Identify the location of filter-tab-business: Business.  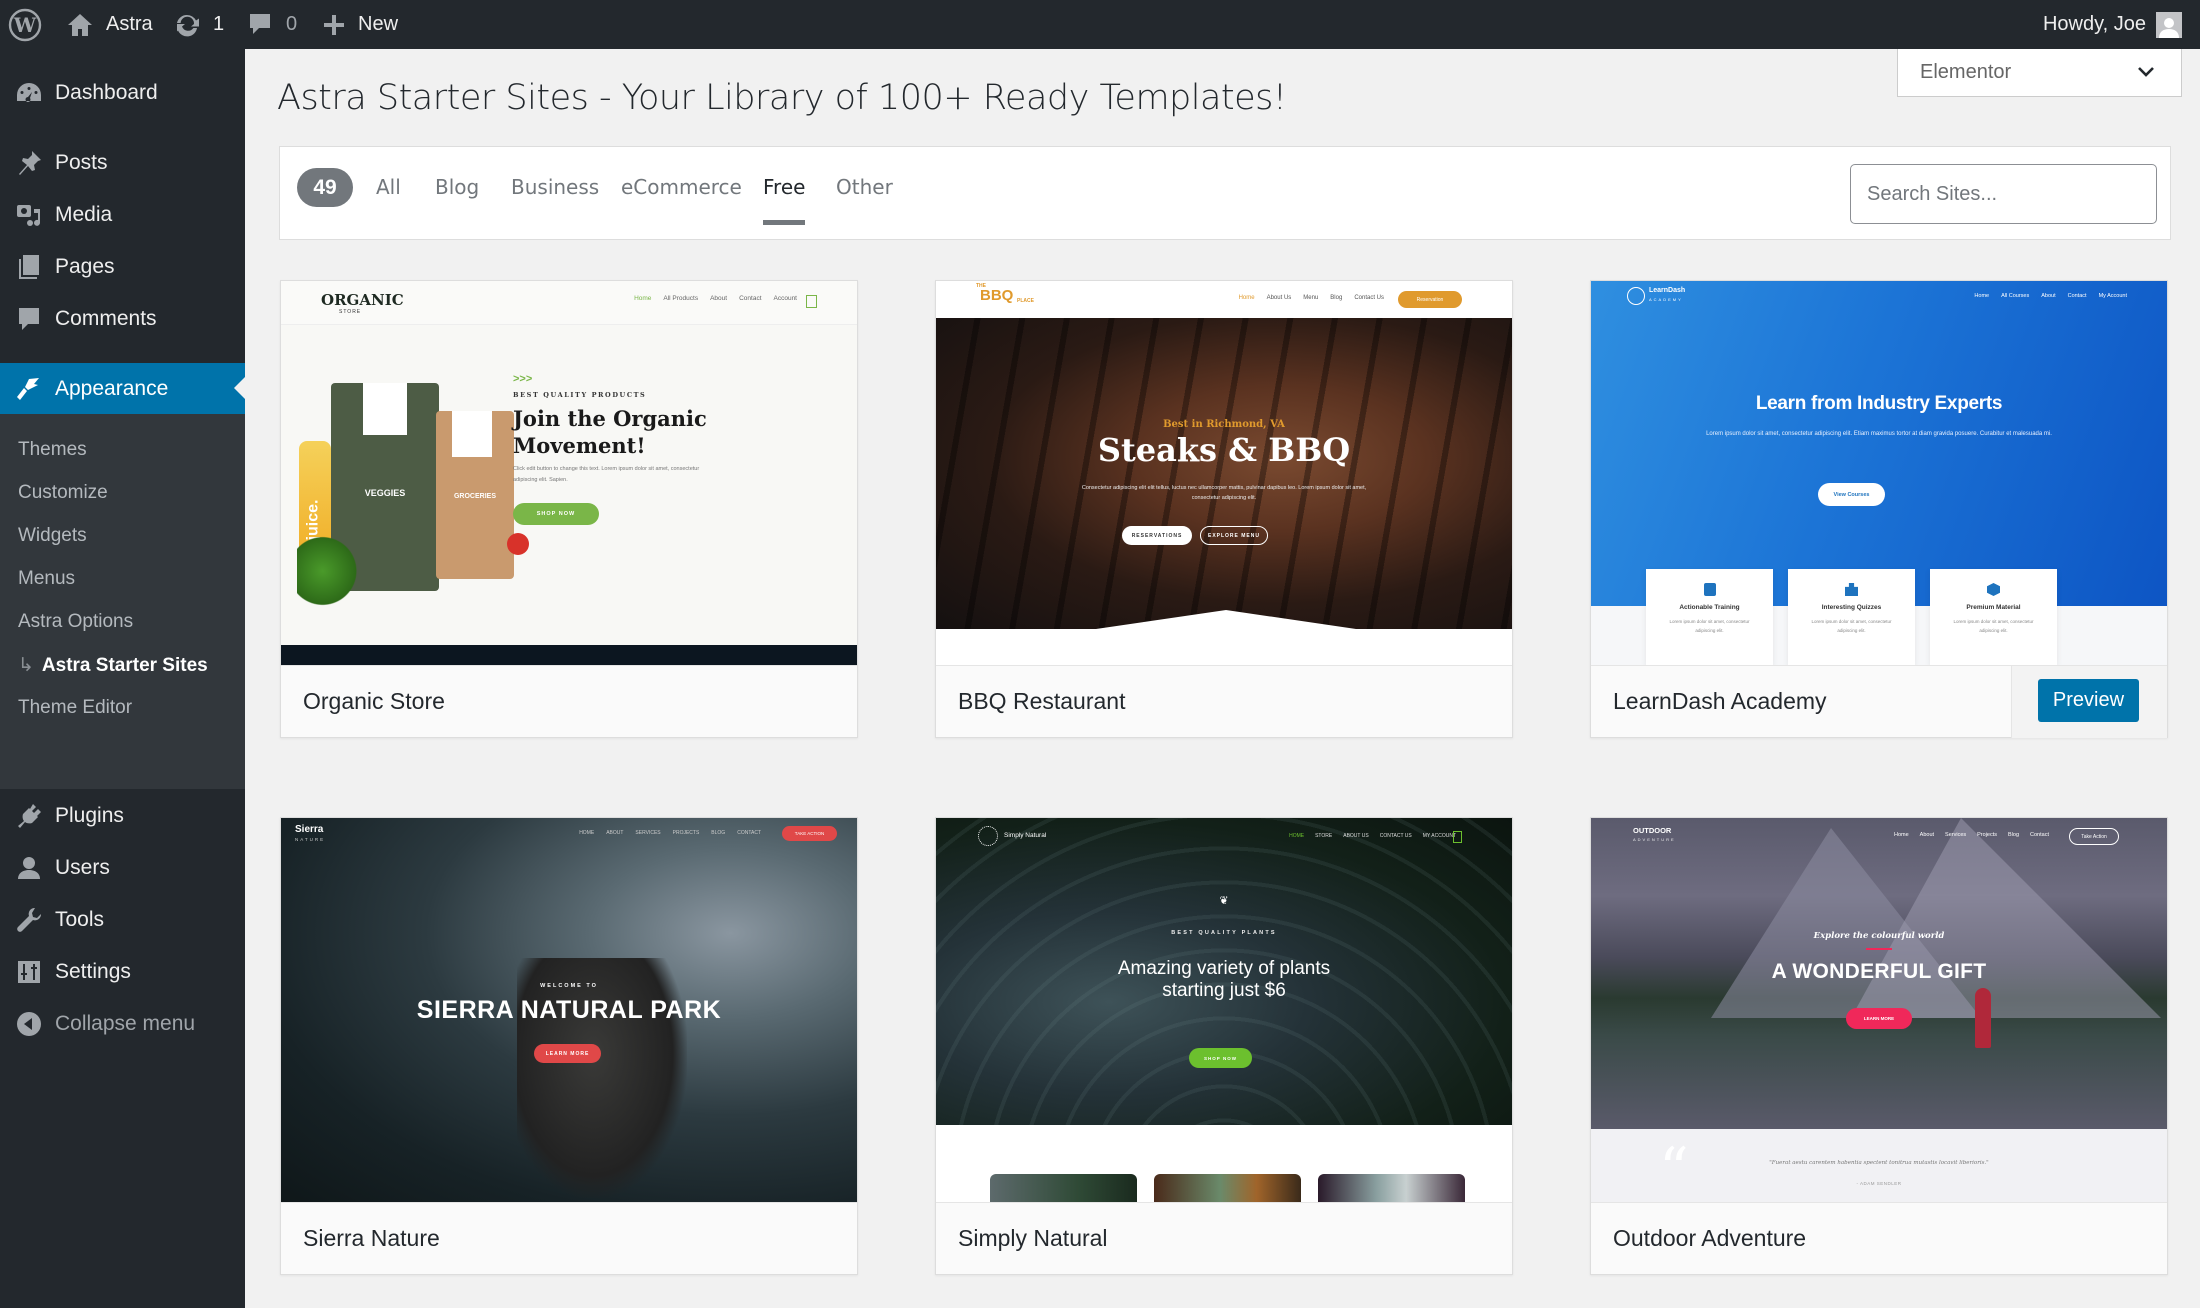
(555, 187).